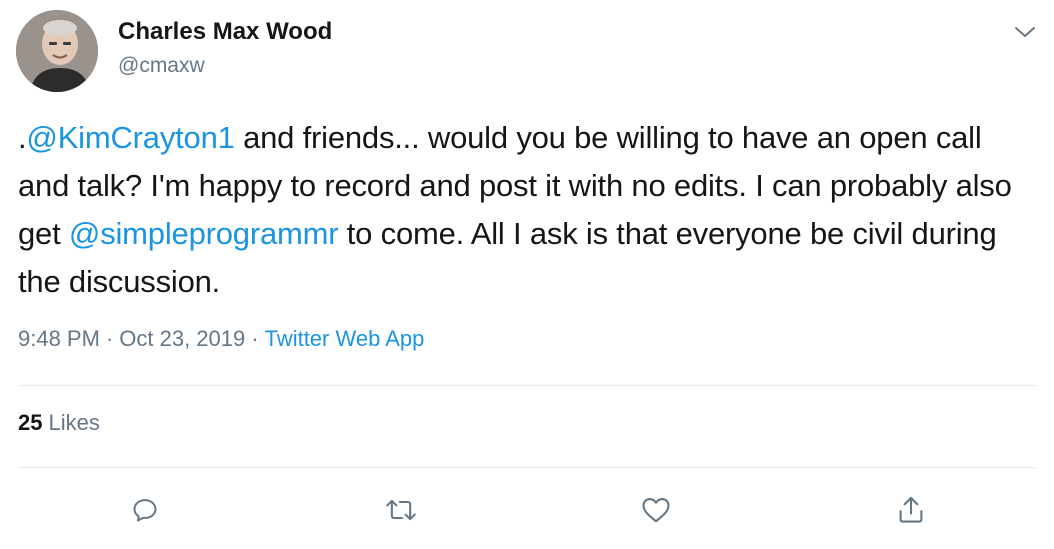  I want to click on mention-simpleprogrammr: @simpleprogrammr, so click(204, 233).